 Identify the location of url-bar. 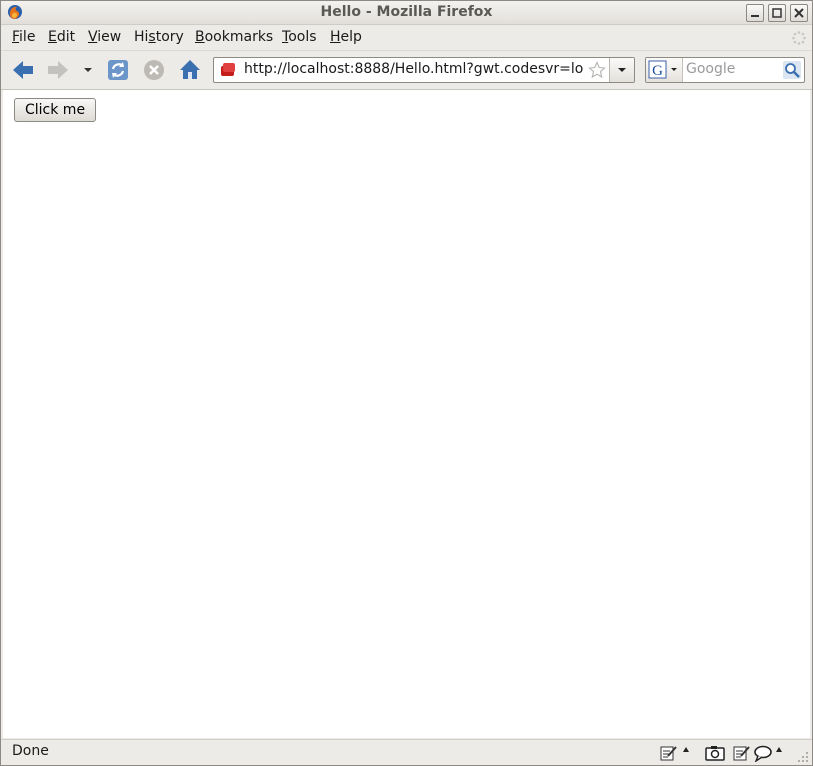
(424, 70).